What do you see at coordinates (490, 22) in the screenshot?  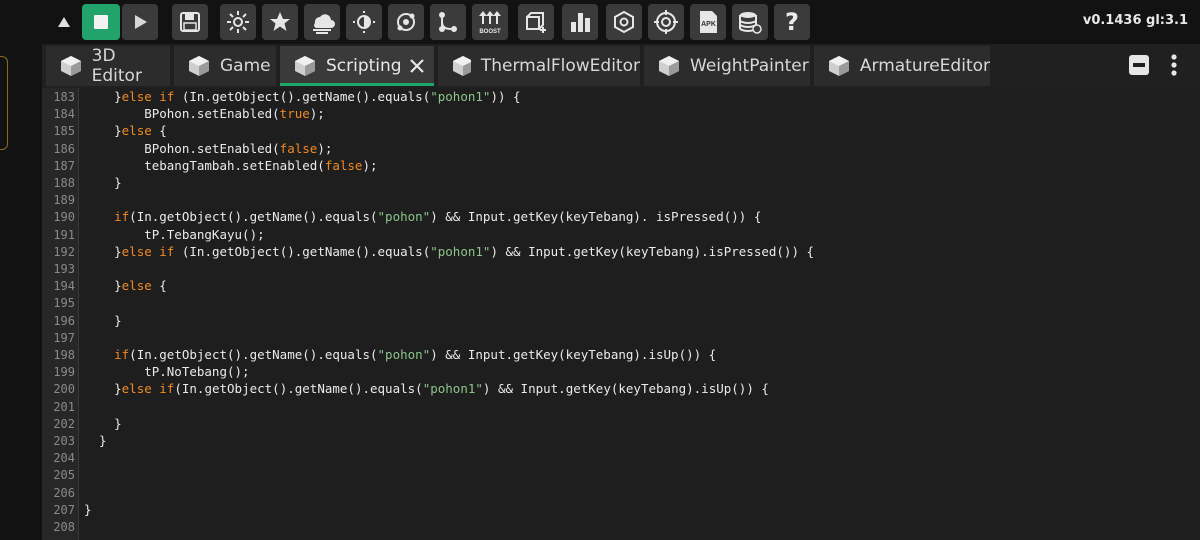 I see `boost-button: BOOST` at bounding box center [490, 22].